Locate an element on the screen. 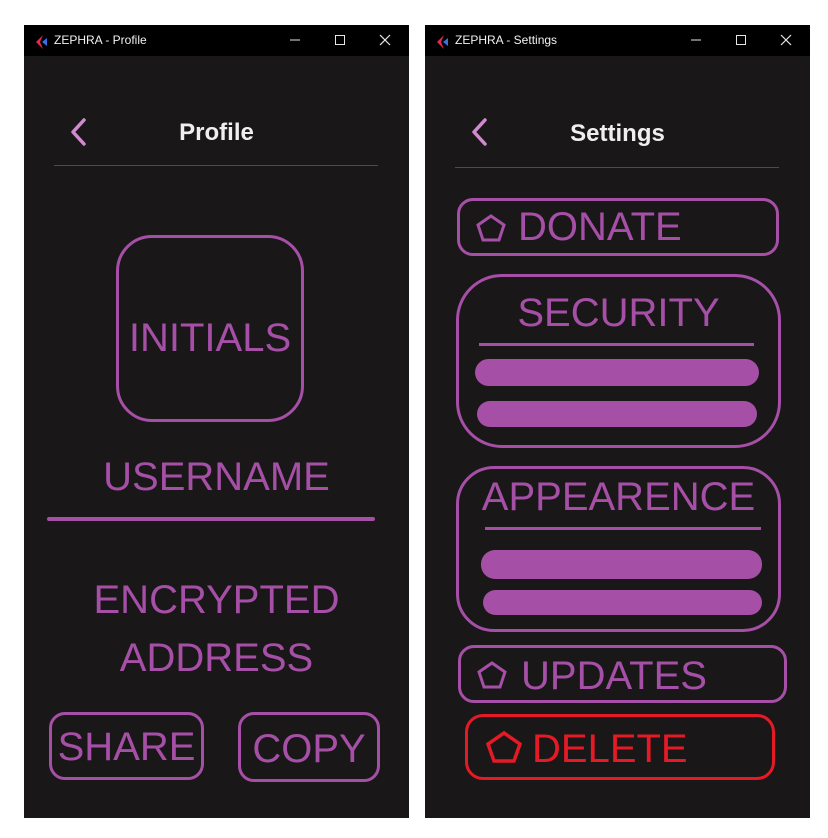 The image size is (828, 838). copy-button: COPY is located at coordinates (309, 747).